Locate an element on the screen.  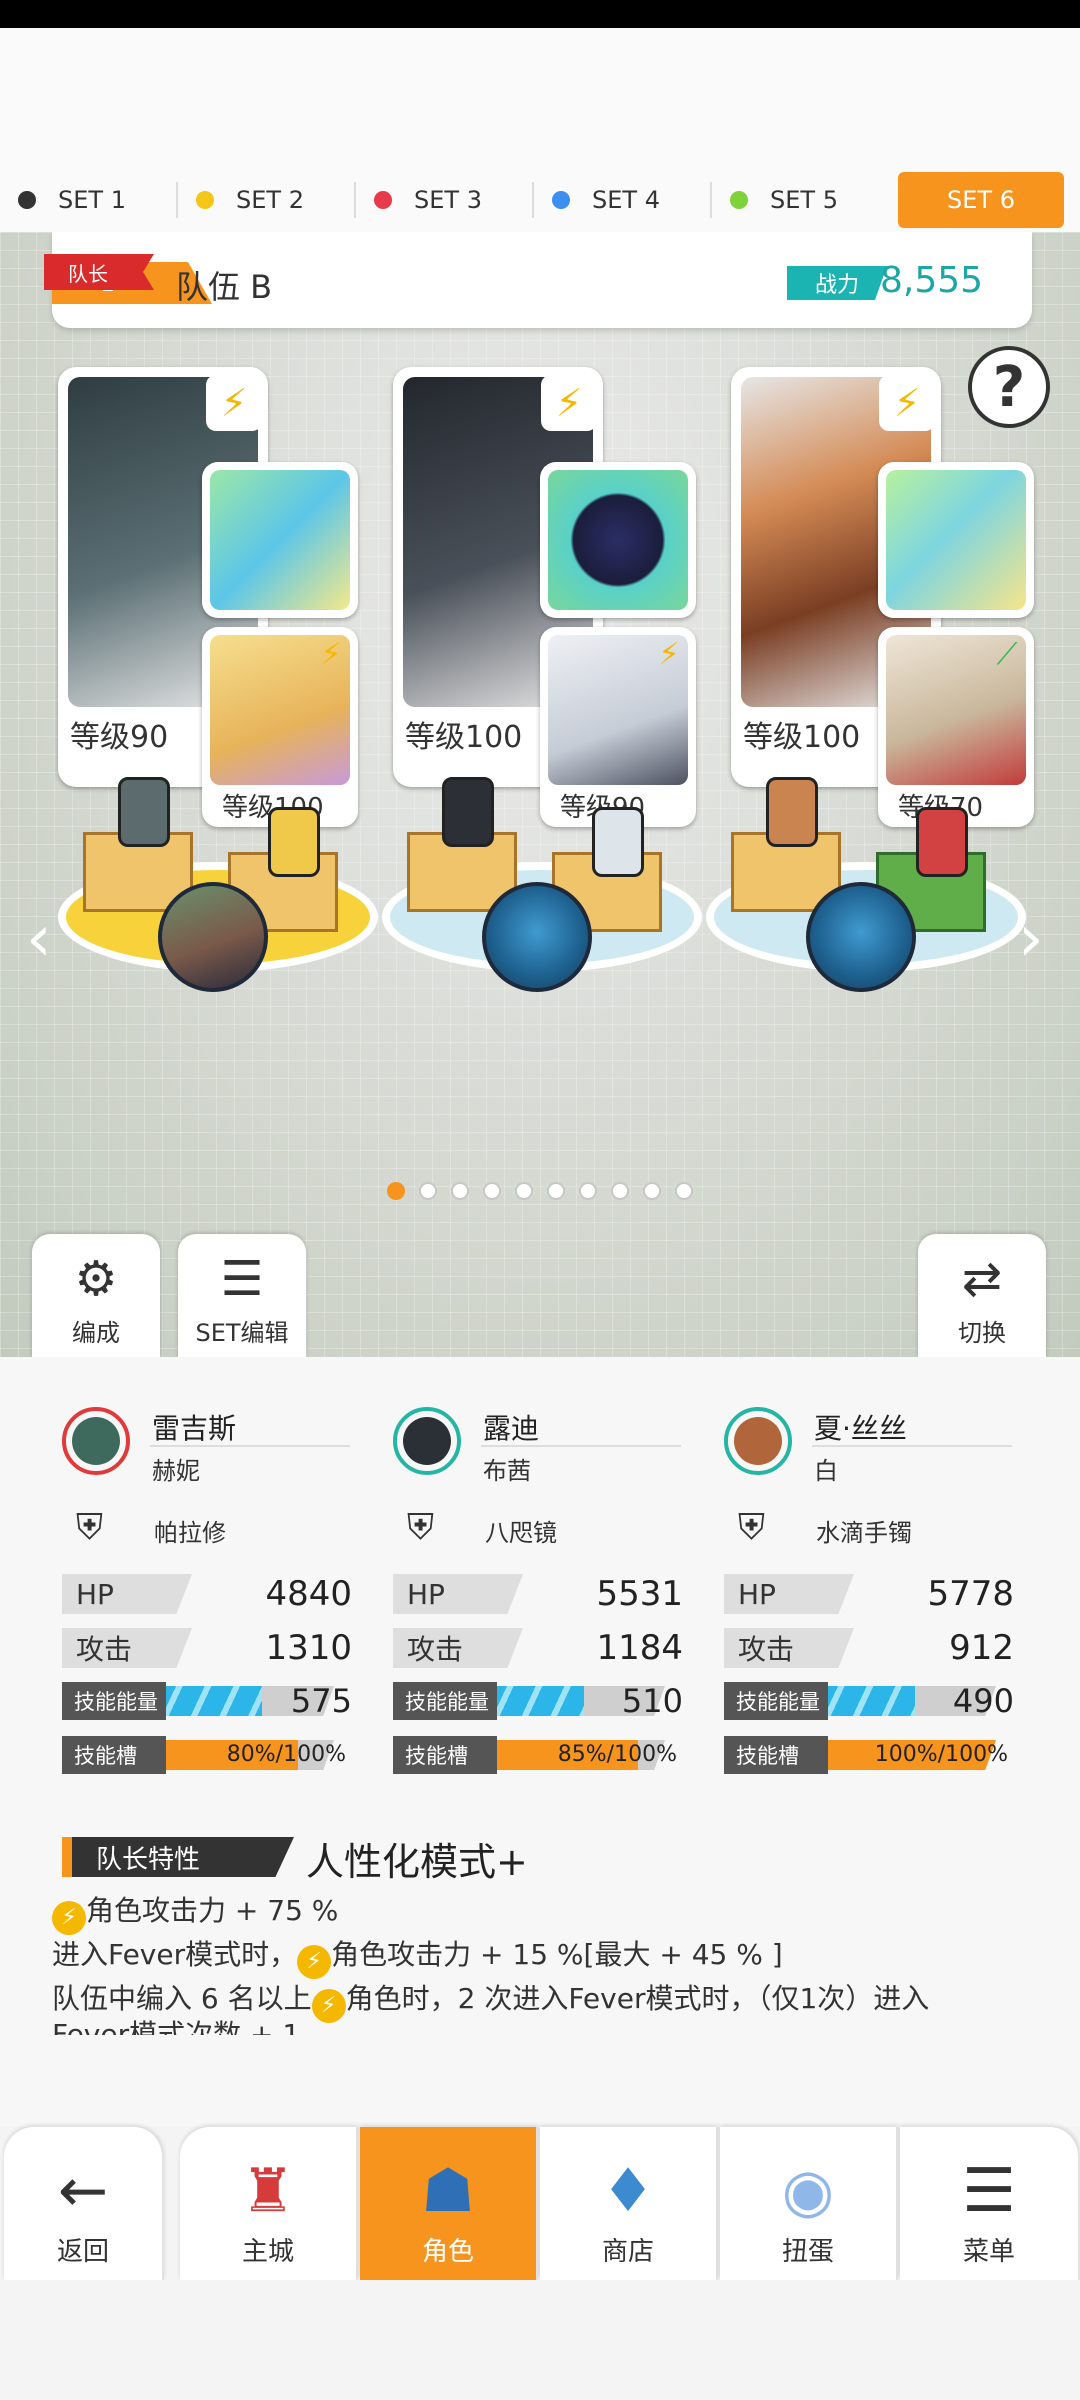
set-1-dot-icon is located at coordinates (27, 200).